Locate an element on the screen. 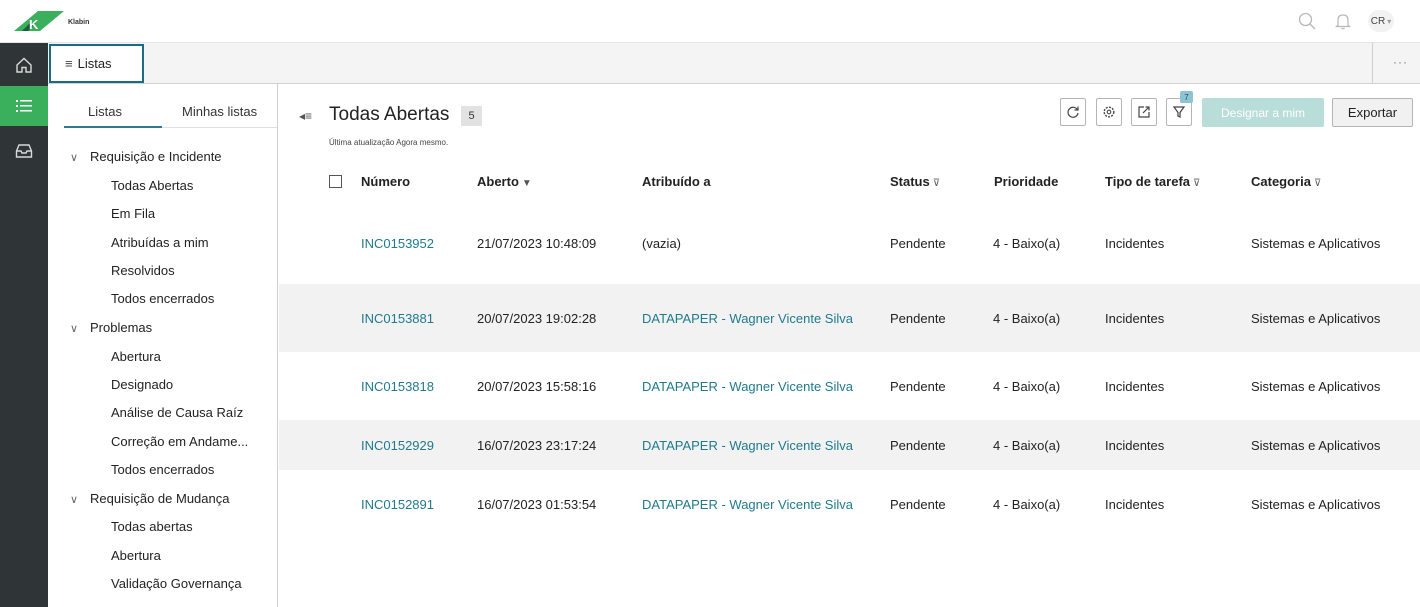 This screenshot has height=607, width=1420. list-item: Validação Governança is located at coordinates (176, 583).